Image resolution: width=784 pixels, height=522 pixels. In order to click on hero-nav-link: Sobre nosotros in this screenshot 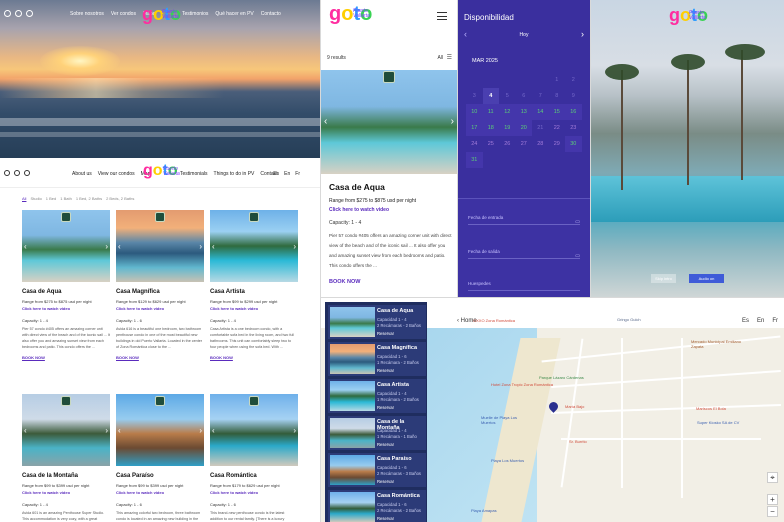, I will do `click(87, 14)`.